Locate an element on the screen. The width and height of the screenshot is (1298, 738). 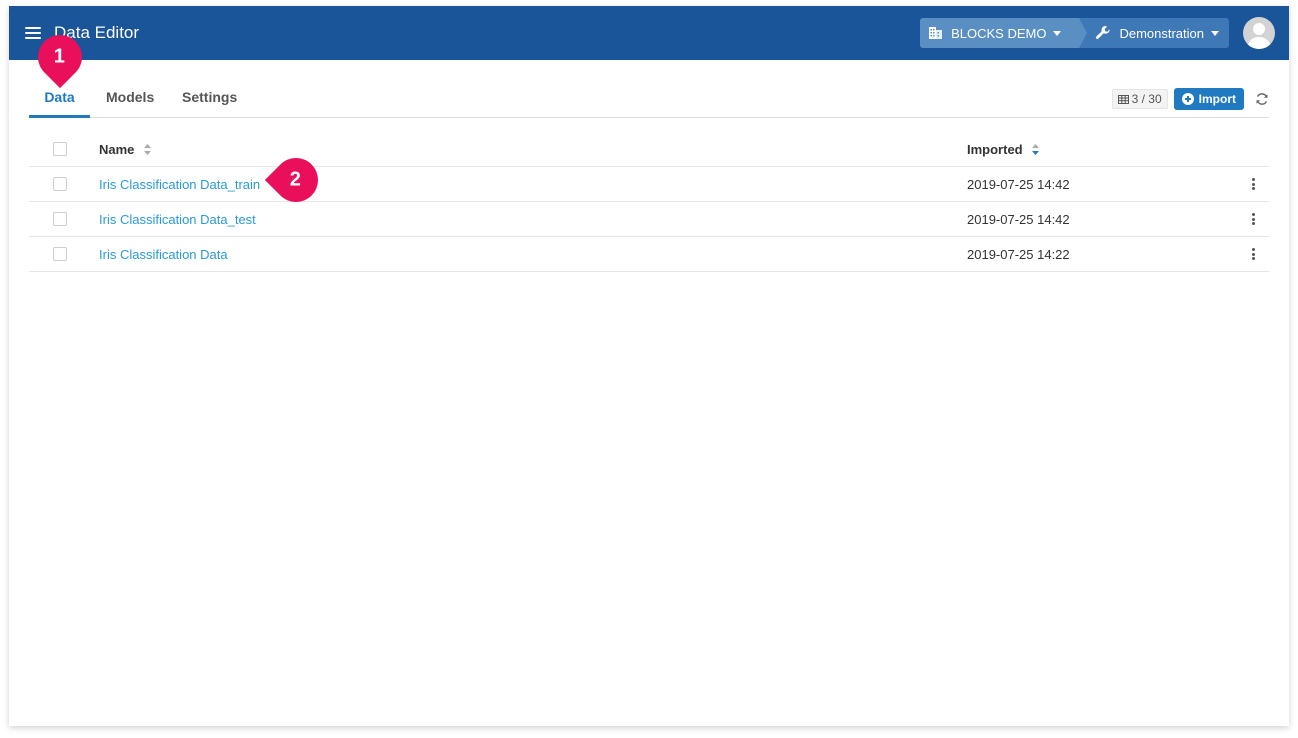
tab-models: Models is located at coordinates (130, 101).